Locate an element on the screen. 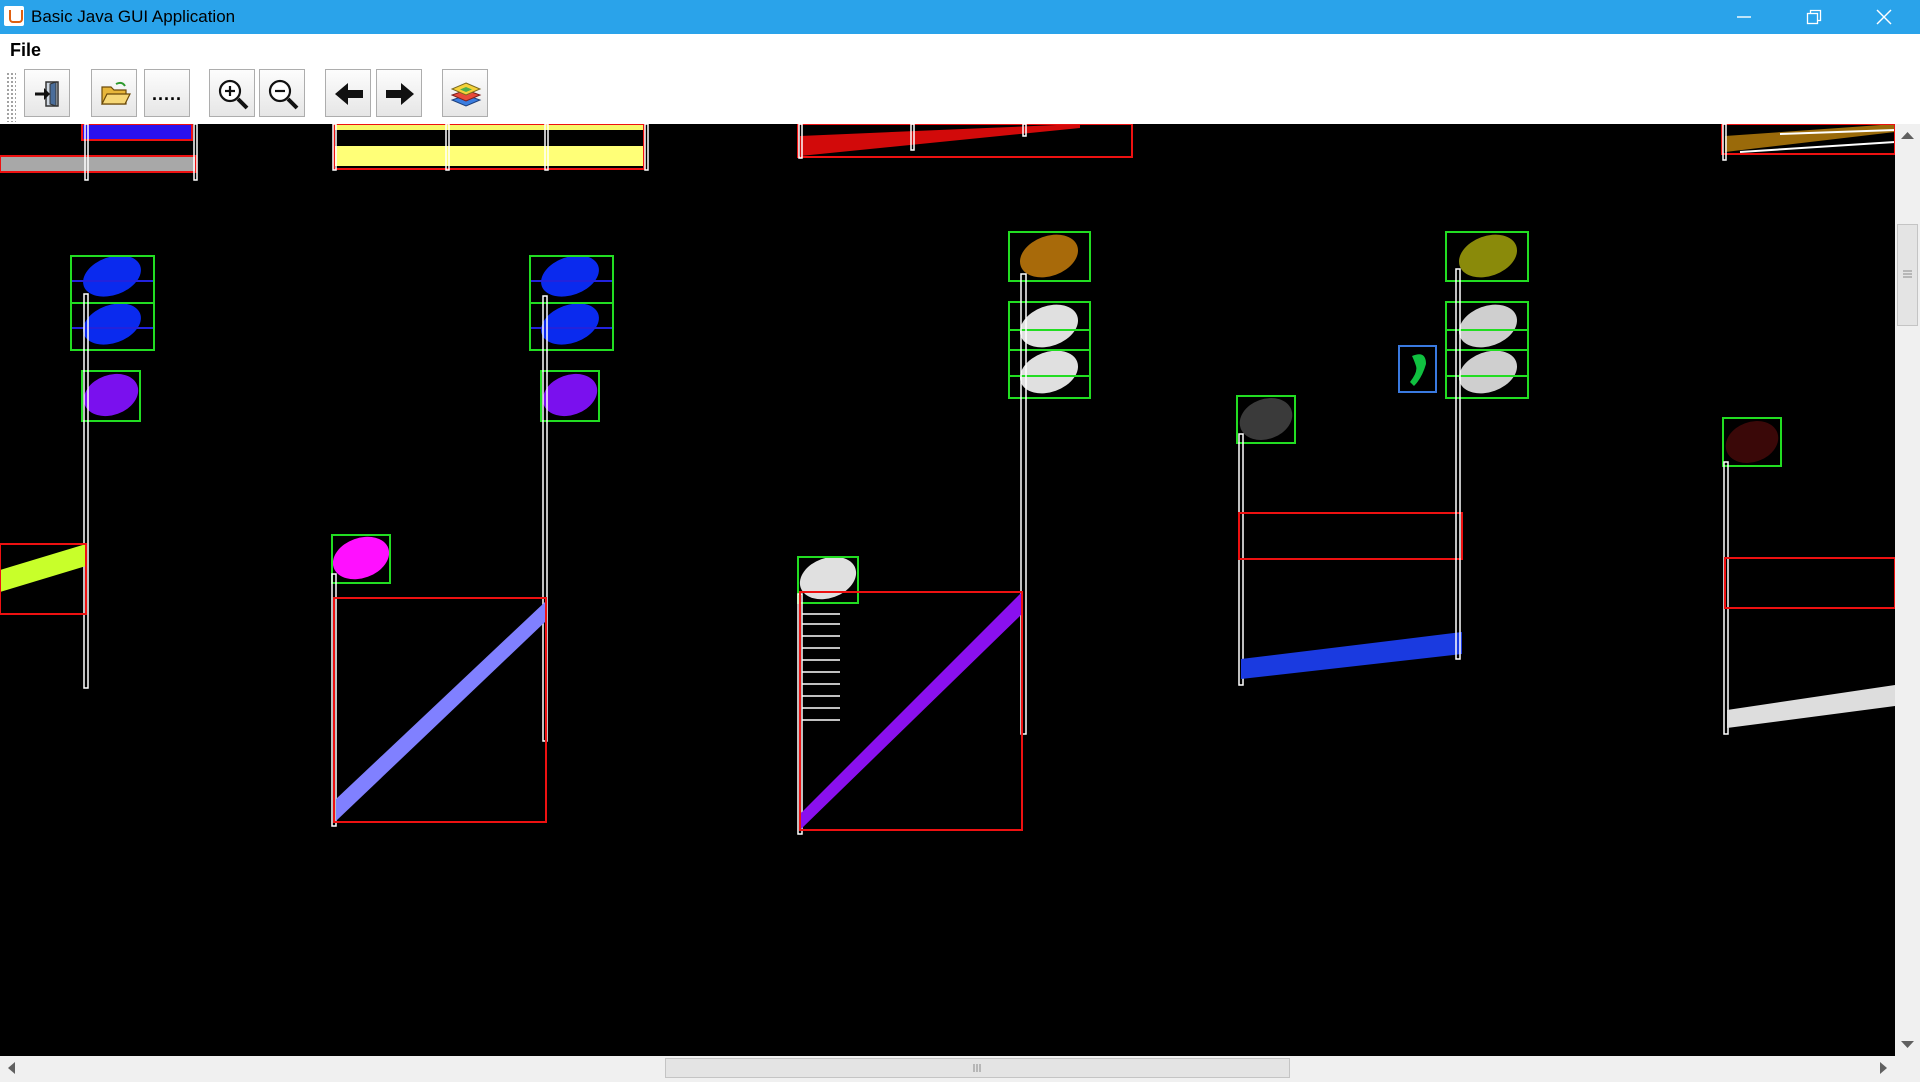  scroll-down-icon is located at coordinates (1907, 1045).